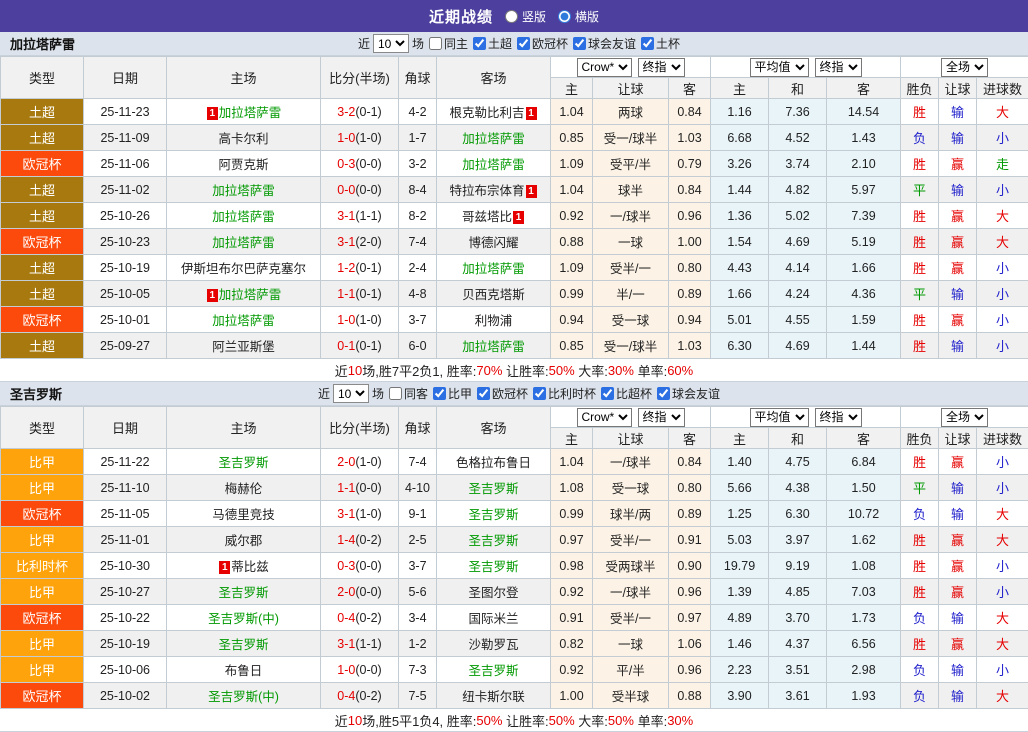 The width and height of the screenshot is (1028, 732). I want to click on away-team-link: 根克勒比利吉, so click(486, 113).